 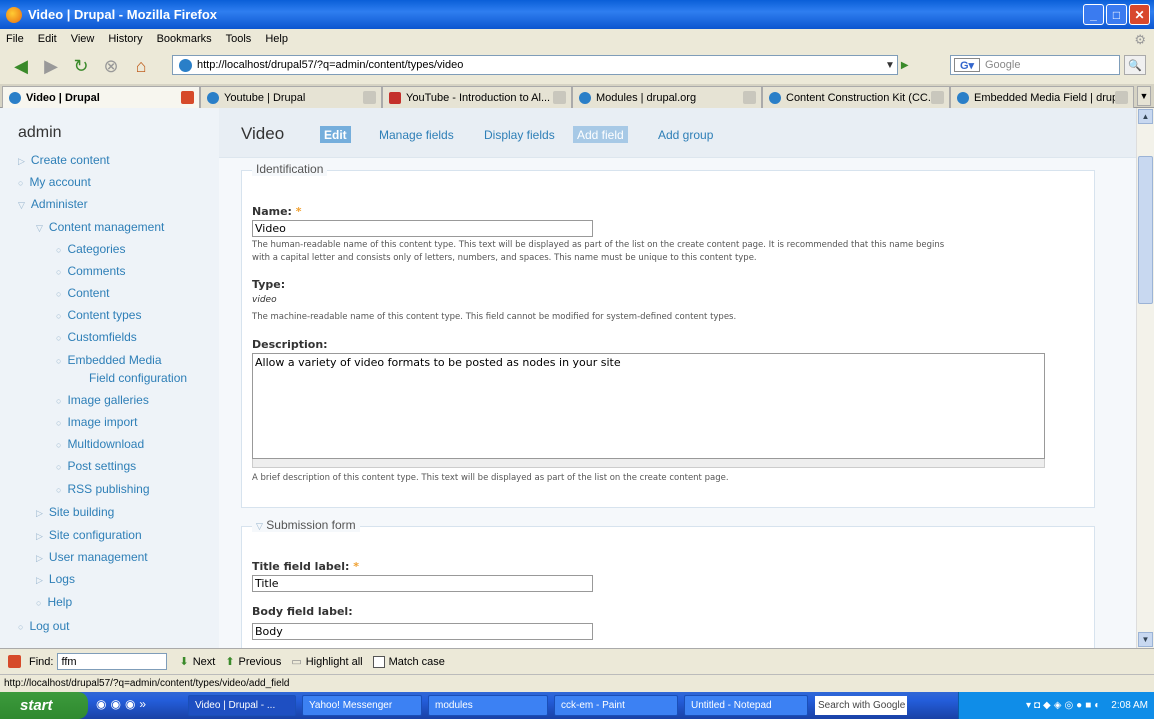 What do you see at coordinates (112, 661) in the screenshot?
I see `find-input: ffm` at bounding box center [112, 661].